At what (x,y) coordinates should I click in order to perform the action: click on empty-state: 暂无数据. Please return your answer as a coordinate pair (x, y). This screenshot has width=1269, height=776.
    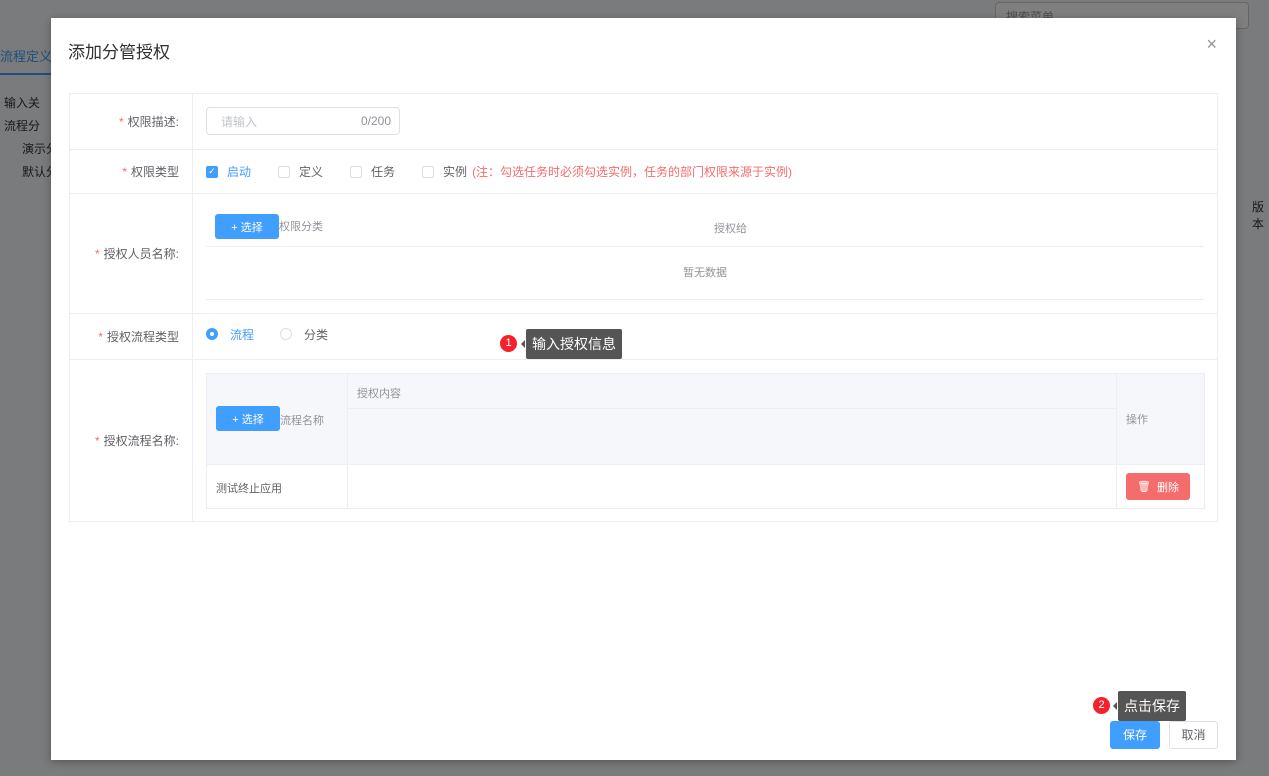
    Looking at the image, I should click on (705, 273).